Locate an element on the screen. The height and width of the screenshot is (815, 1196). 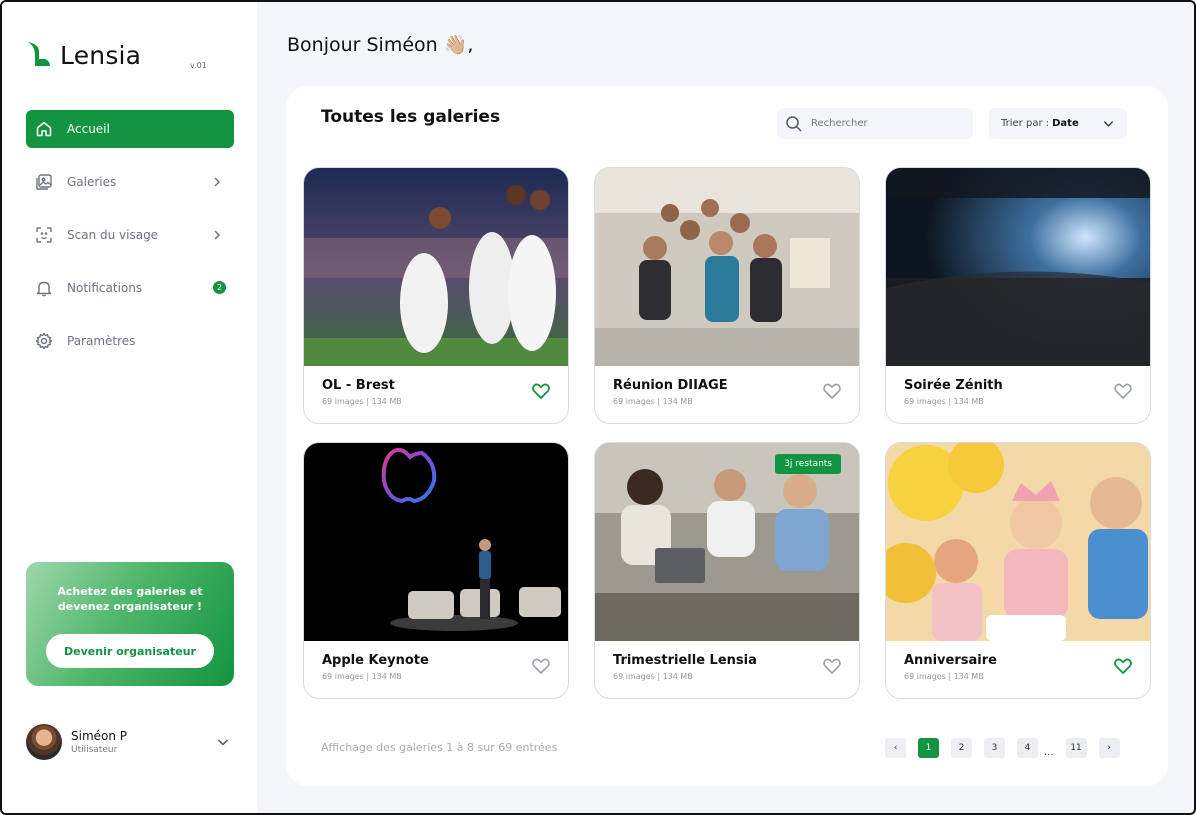
sidebar-item-label: Scan du visage is located at coordinates (113, 235).